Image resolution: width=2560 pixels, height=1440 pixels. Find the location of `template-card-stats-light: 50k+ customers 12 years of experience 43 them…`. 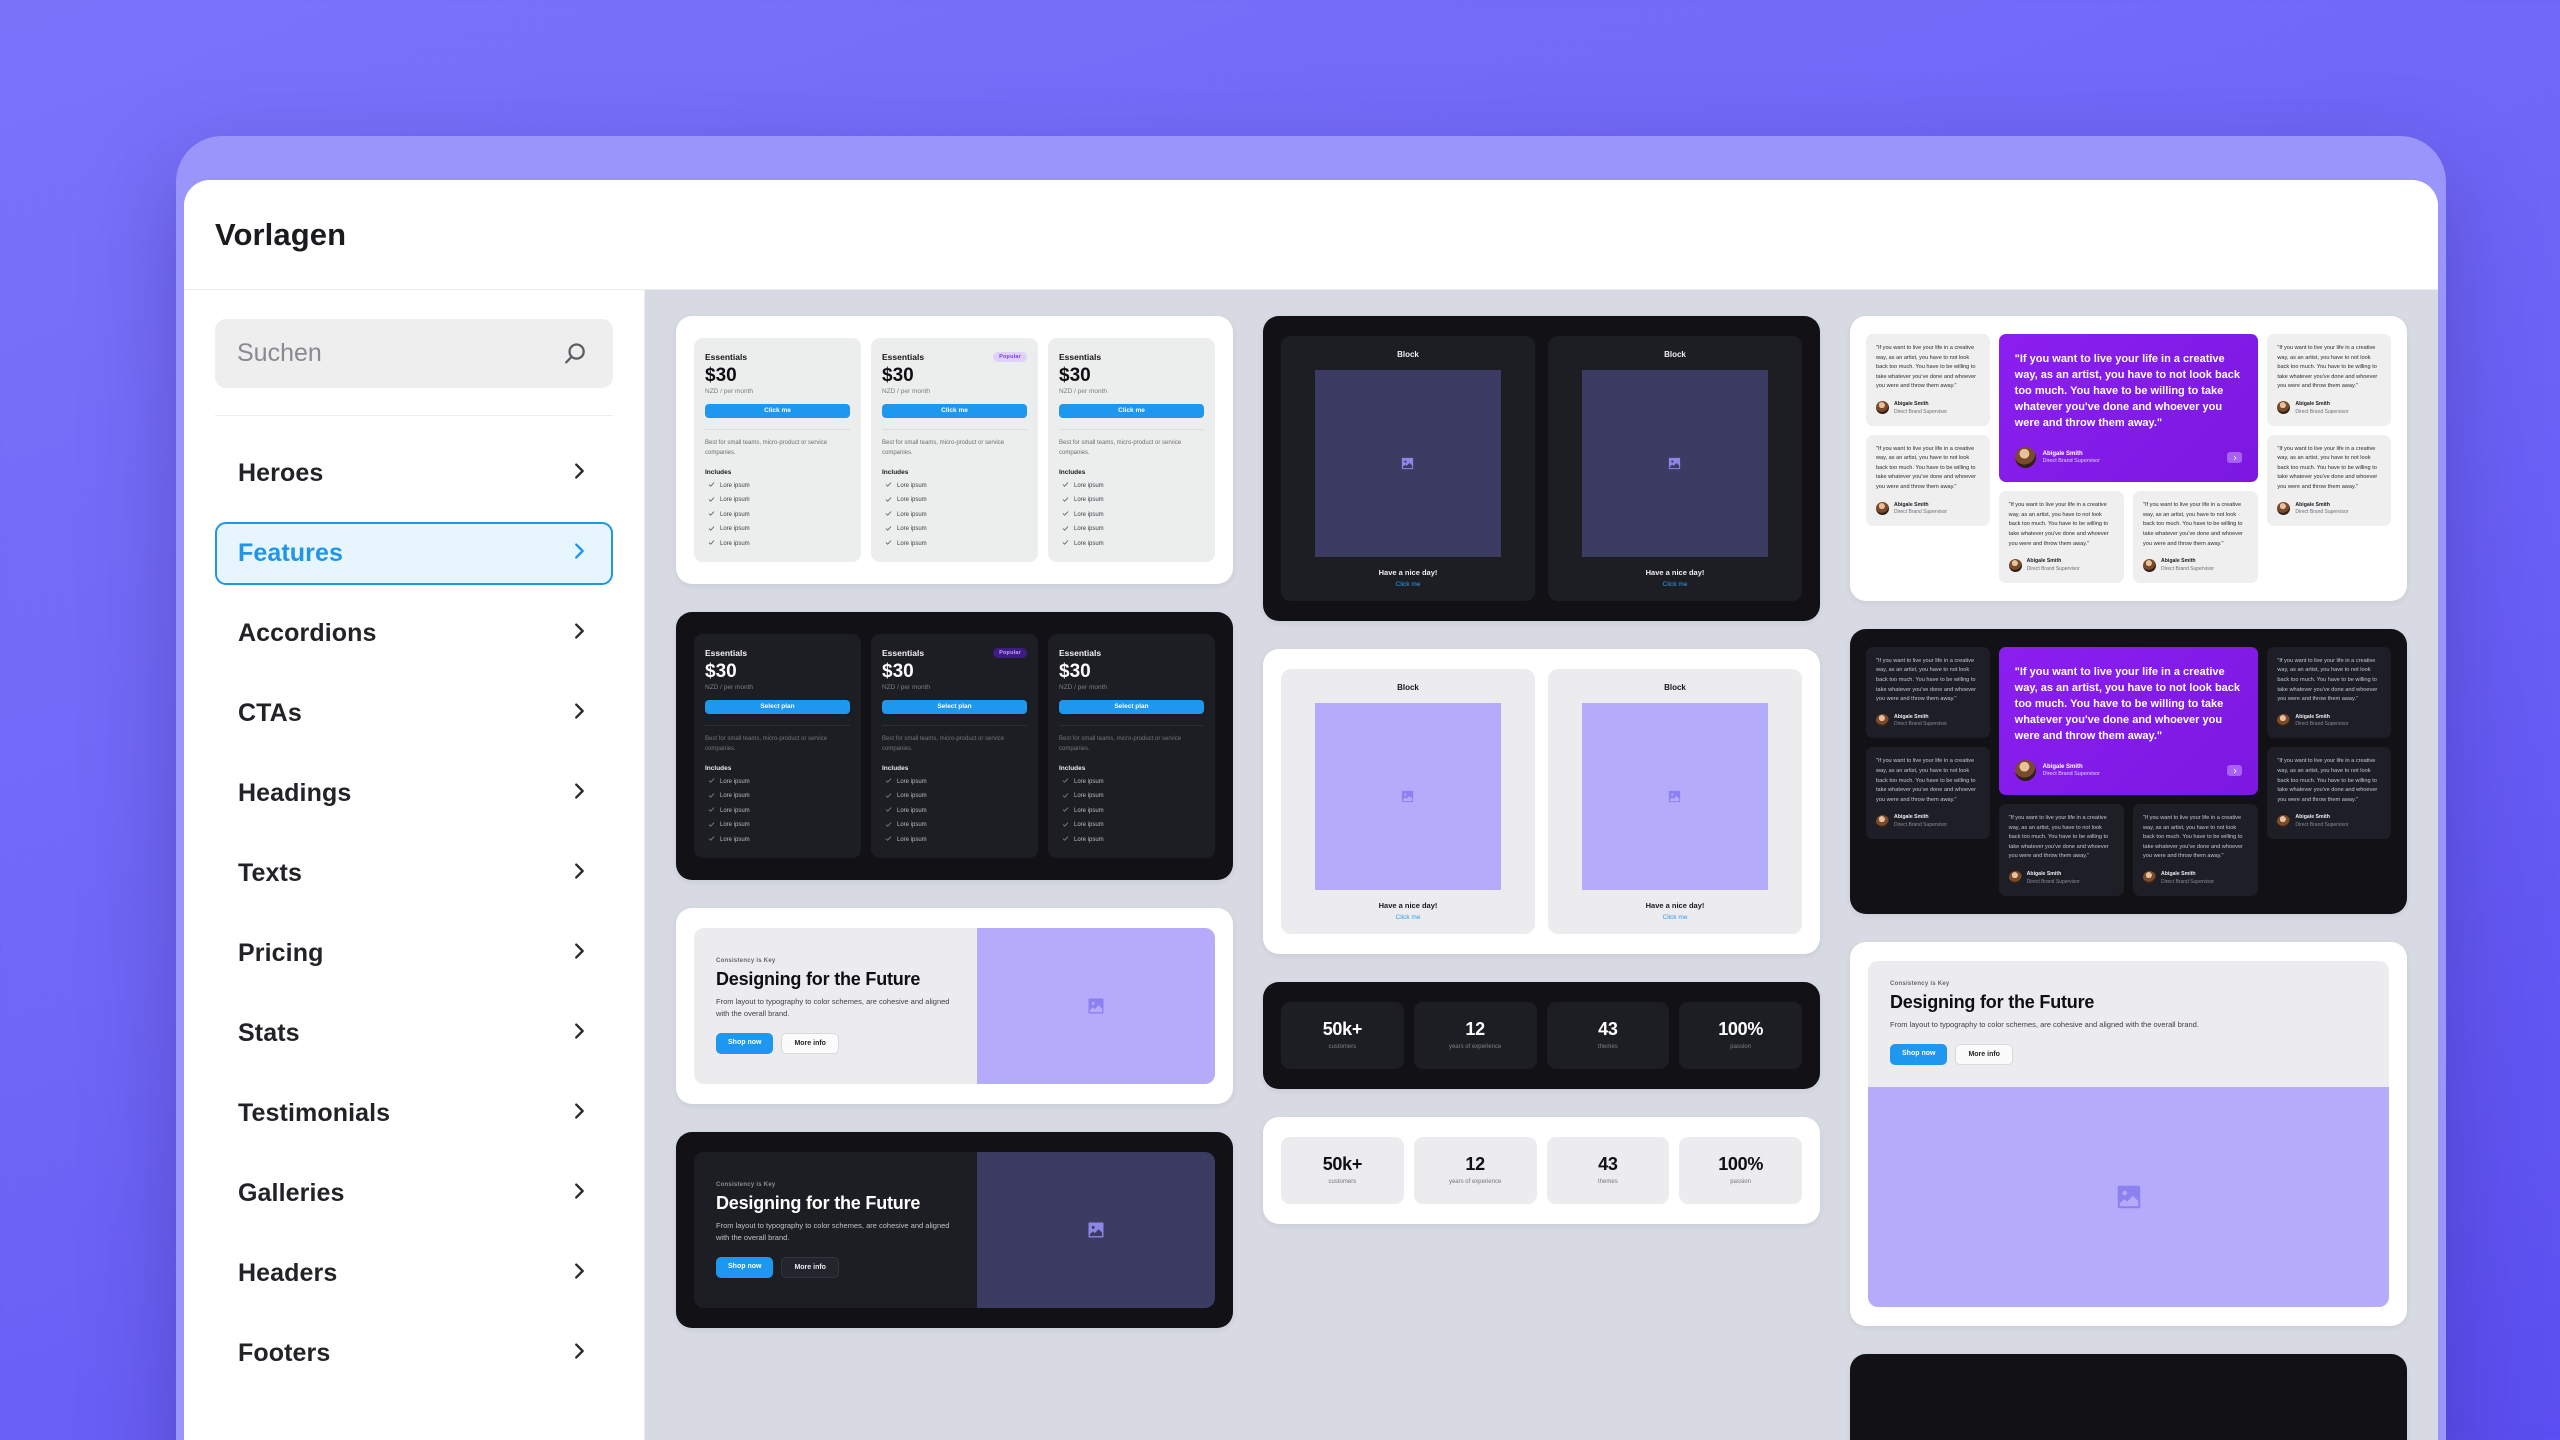

template-card-stats-light: 50k+ customers 12 years of experience 43 them… is located at coordinates (1541, 1170).